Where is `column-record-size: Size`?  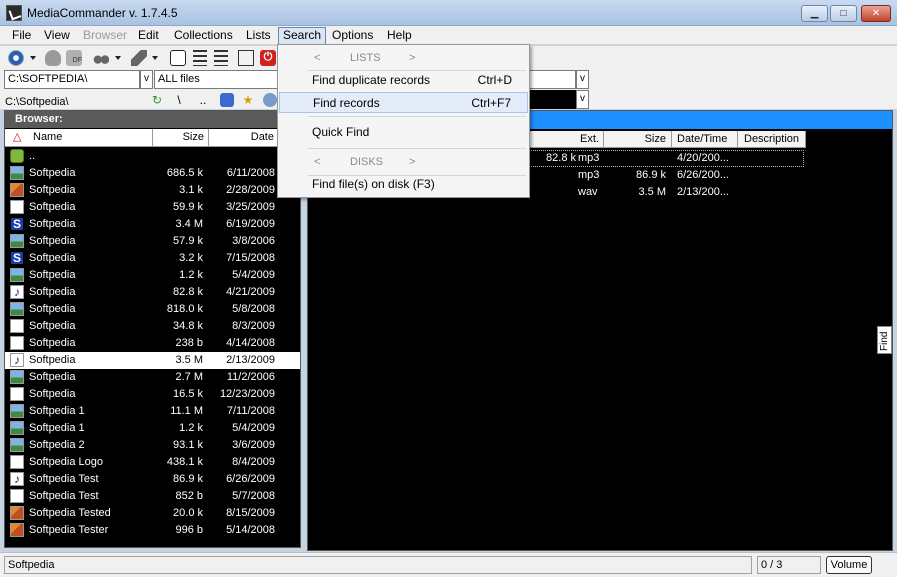 column-record-size: Size is located at coordinates (638, 139).